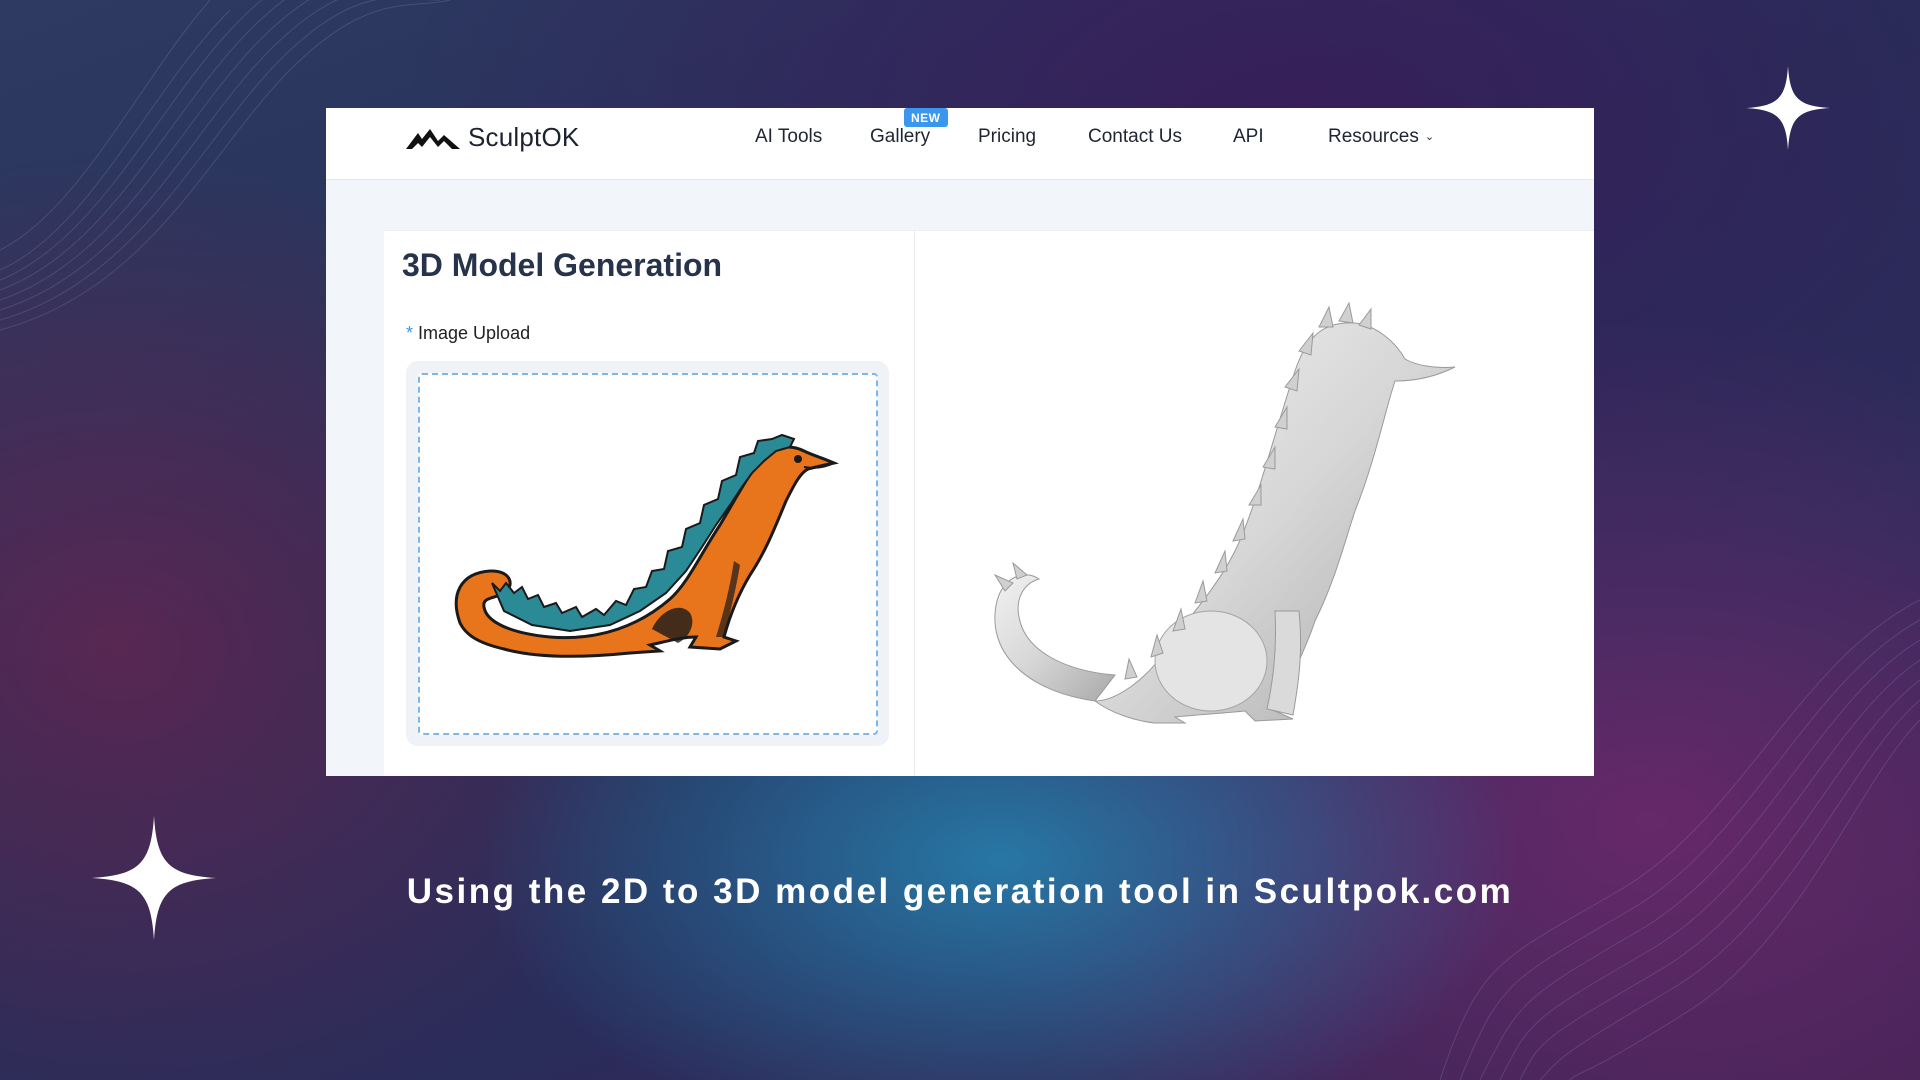 The width and height of the screenshot is (1920, 1080). I want to click on image-upload-dropzone, so click(648, 554).